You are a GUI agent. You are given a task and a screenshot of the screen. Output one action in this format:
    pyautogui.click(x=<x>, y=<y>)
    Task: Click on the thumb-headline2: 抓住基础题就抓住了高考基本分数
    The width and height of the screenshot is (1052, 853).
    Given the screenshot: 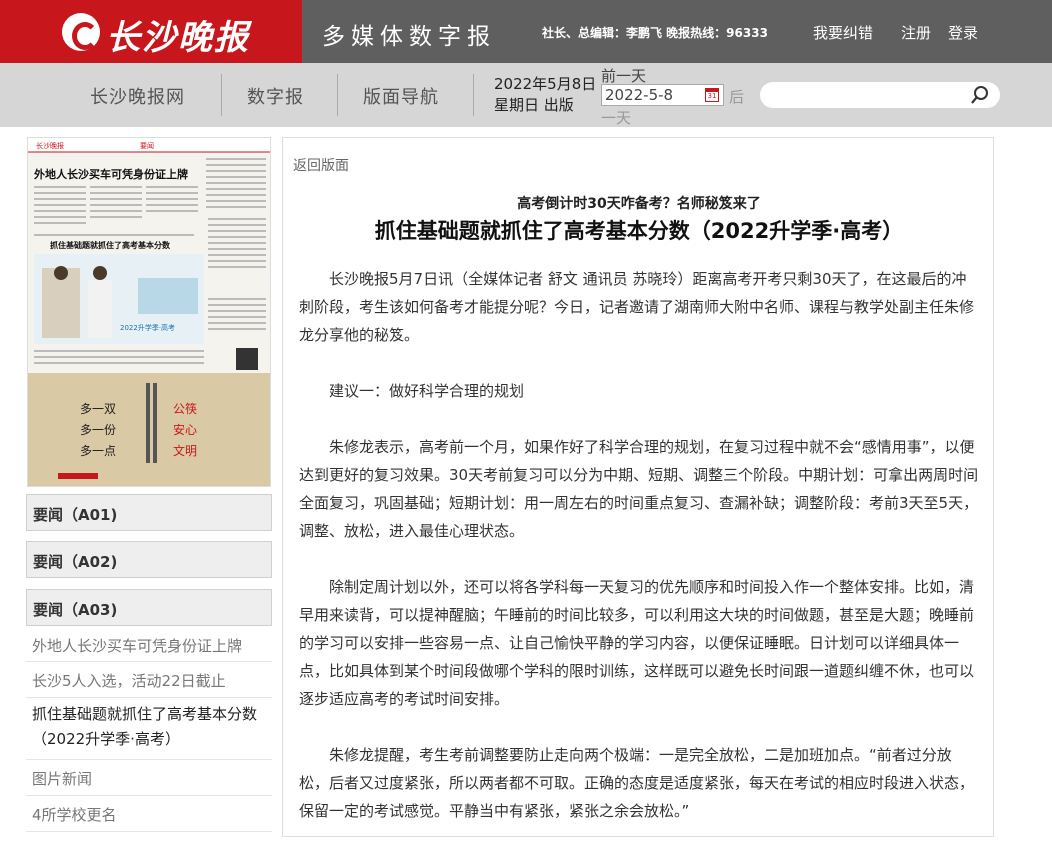 What is the action you would take?
    pyautogui.click(x=110, y=245)
    